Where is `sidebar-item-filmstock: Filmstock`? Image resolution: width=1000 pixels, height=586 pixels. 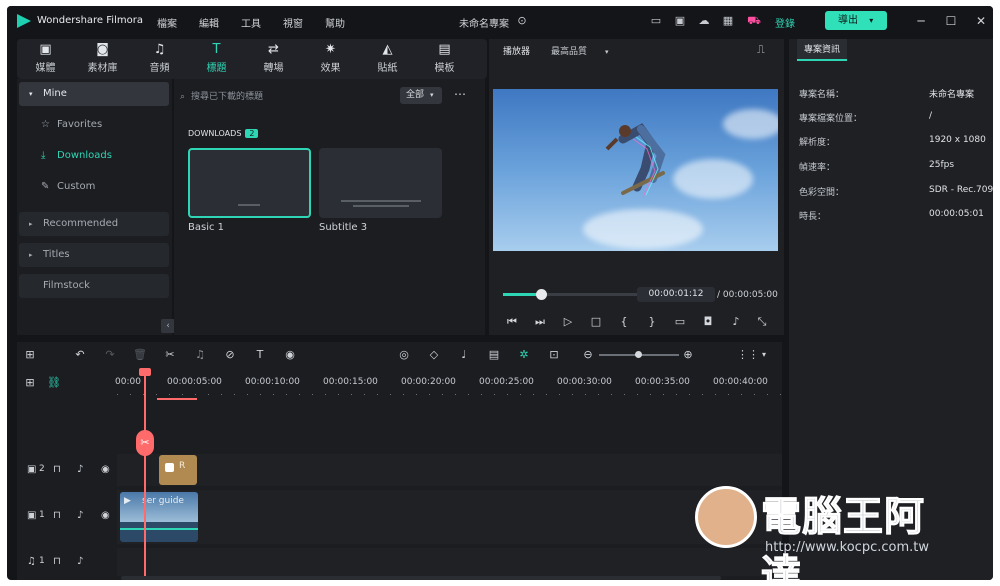
sidebar-item-filmstock: Filmstock is located at coordinates (94, 286).